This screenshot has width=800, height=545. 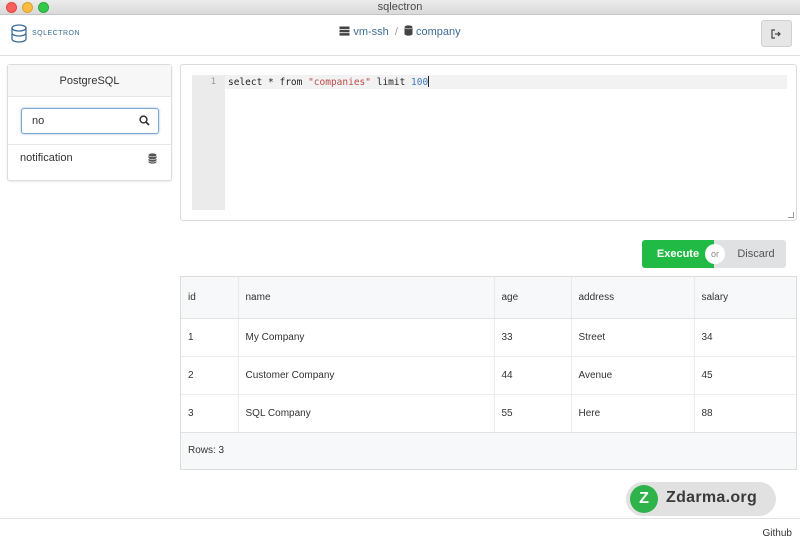 What do you see at coordinates (633, 413) in the screenshot?
I see `table-cell: Here` at bounding box center [633, 413].